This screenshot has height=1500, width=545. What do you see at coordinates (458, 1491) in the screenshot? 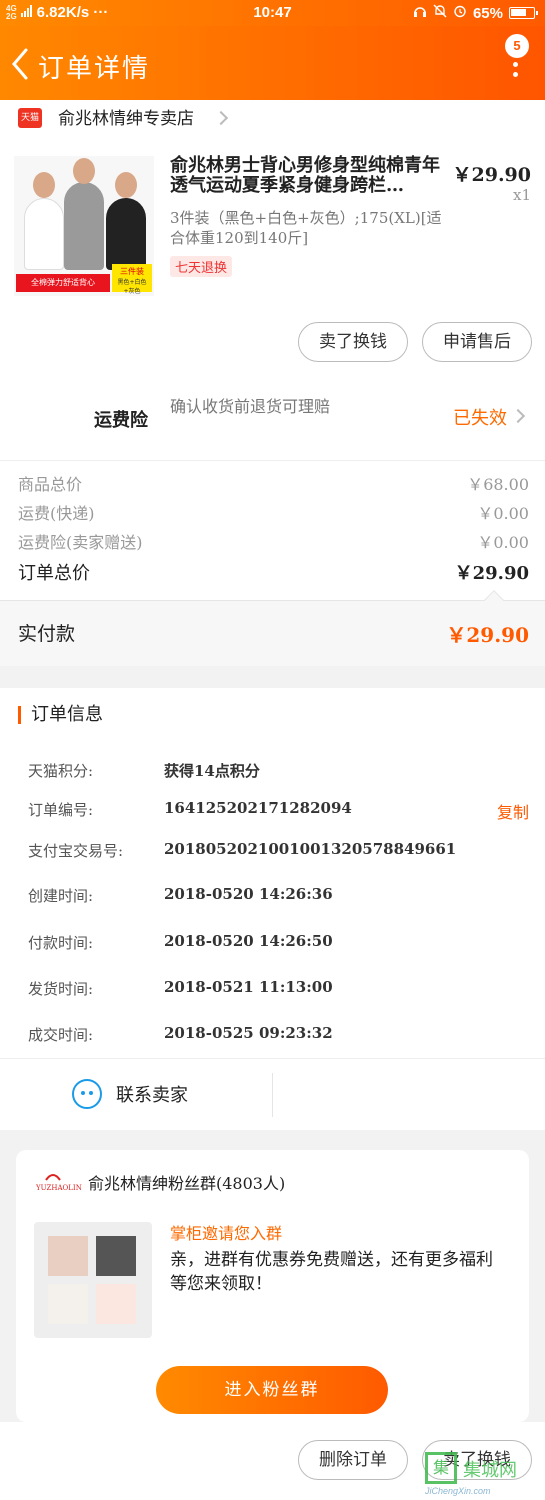
I see `watermark-url: JiChengXin.com` at bounding box center [458, 1491].